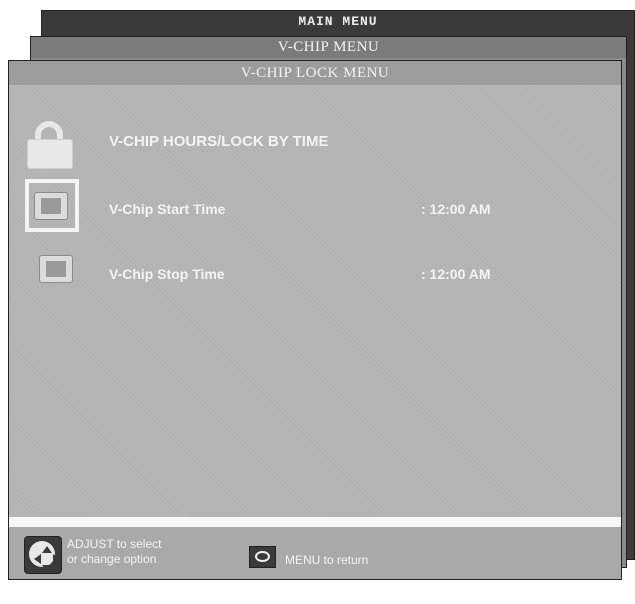 The width and height of the screenshot is (635, 604). I want to click on menu-return-hint: MENU to return, so click(327, 560).